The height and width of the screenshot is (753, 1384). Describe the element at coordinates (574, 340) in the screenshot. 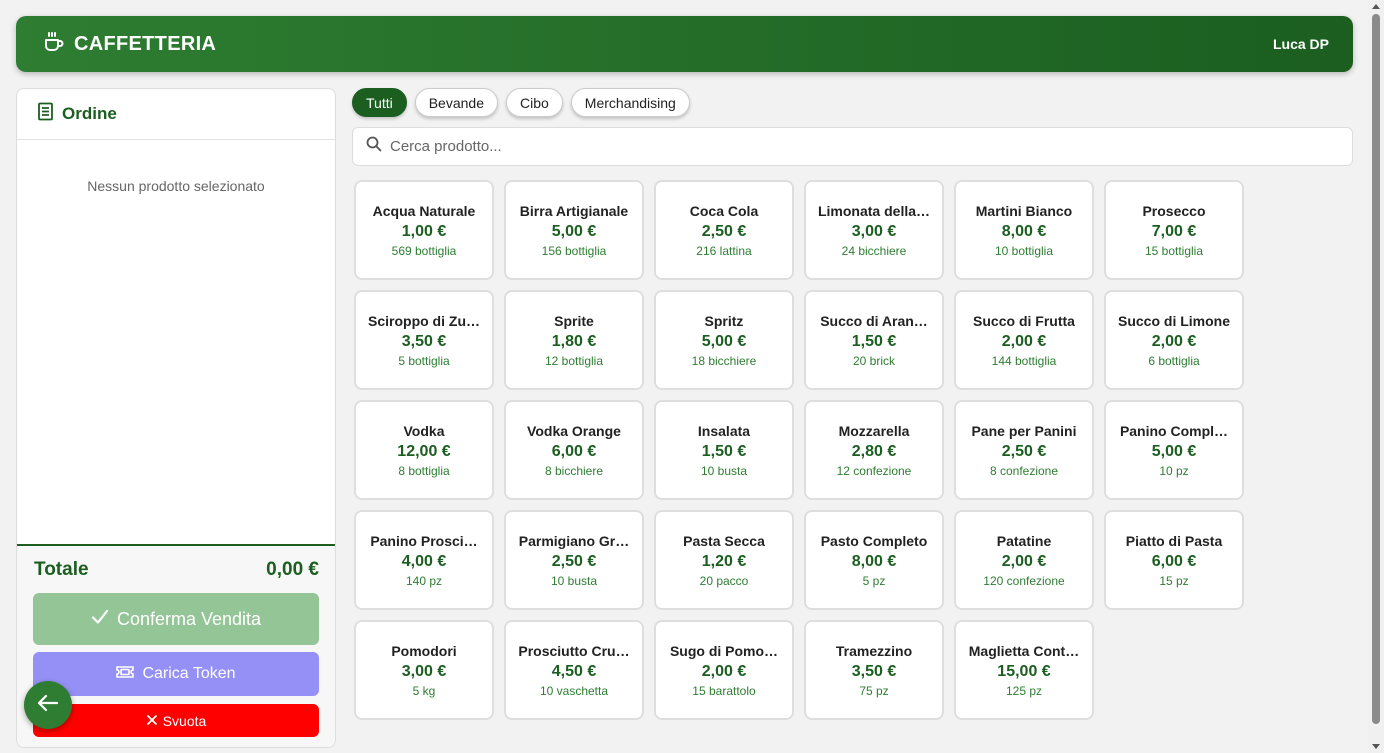

I see `product-card: Sprite 1,80 € 12 bottiglia` at that location.